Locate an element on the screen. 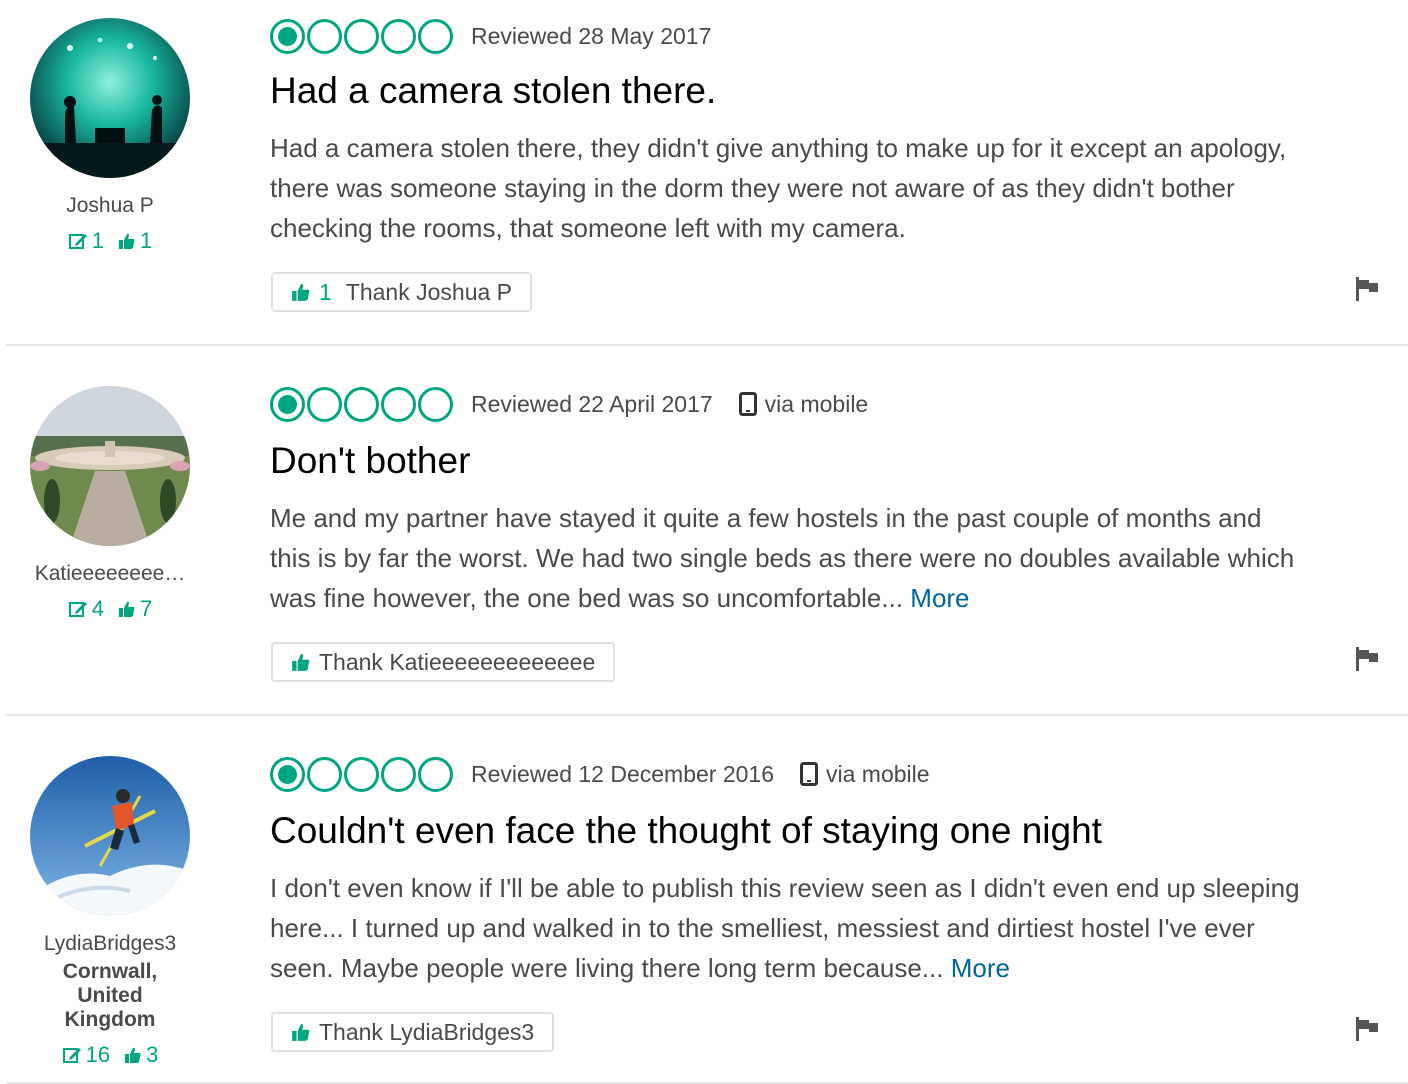 Image resolution: width=1408 pixels, height=1084 pixels. thank-button: Thank LydiaBridges3 is located at coordinates (413, 1032).